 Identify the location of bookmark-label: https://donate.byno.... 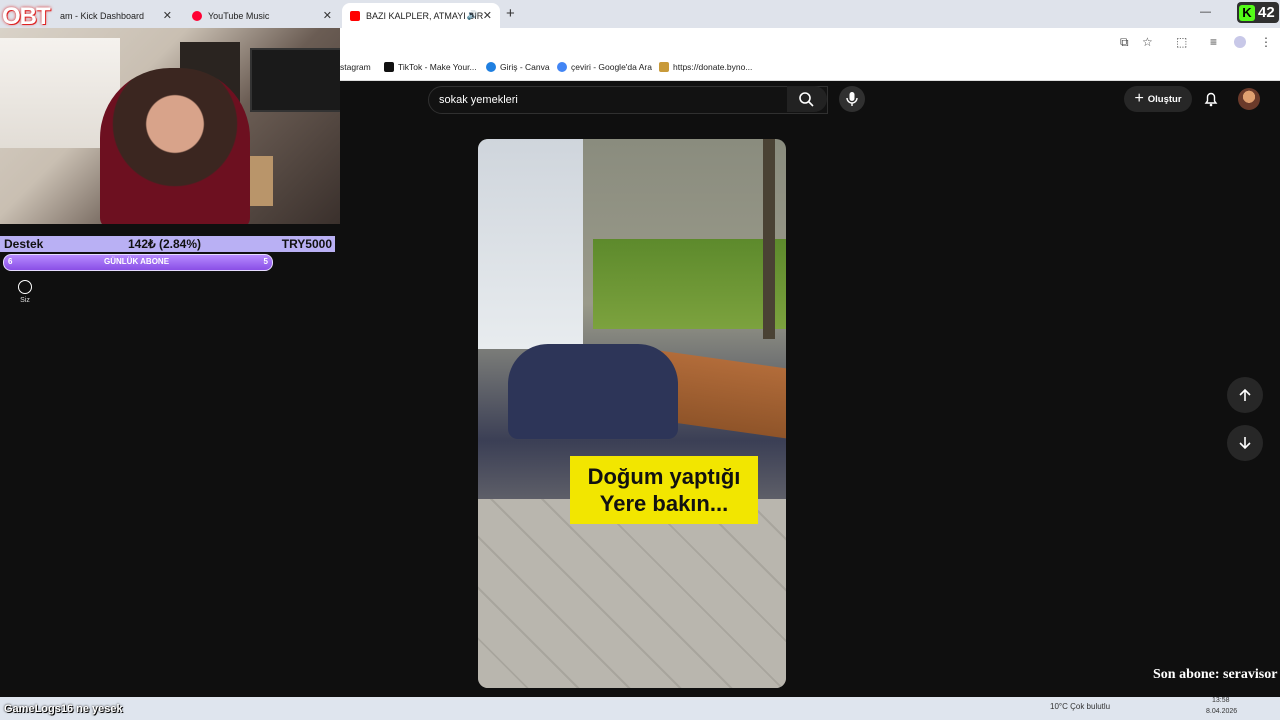
(713, 67).